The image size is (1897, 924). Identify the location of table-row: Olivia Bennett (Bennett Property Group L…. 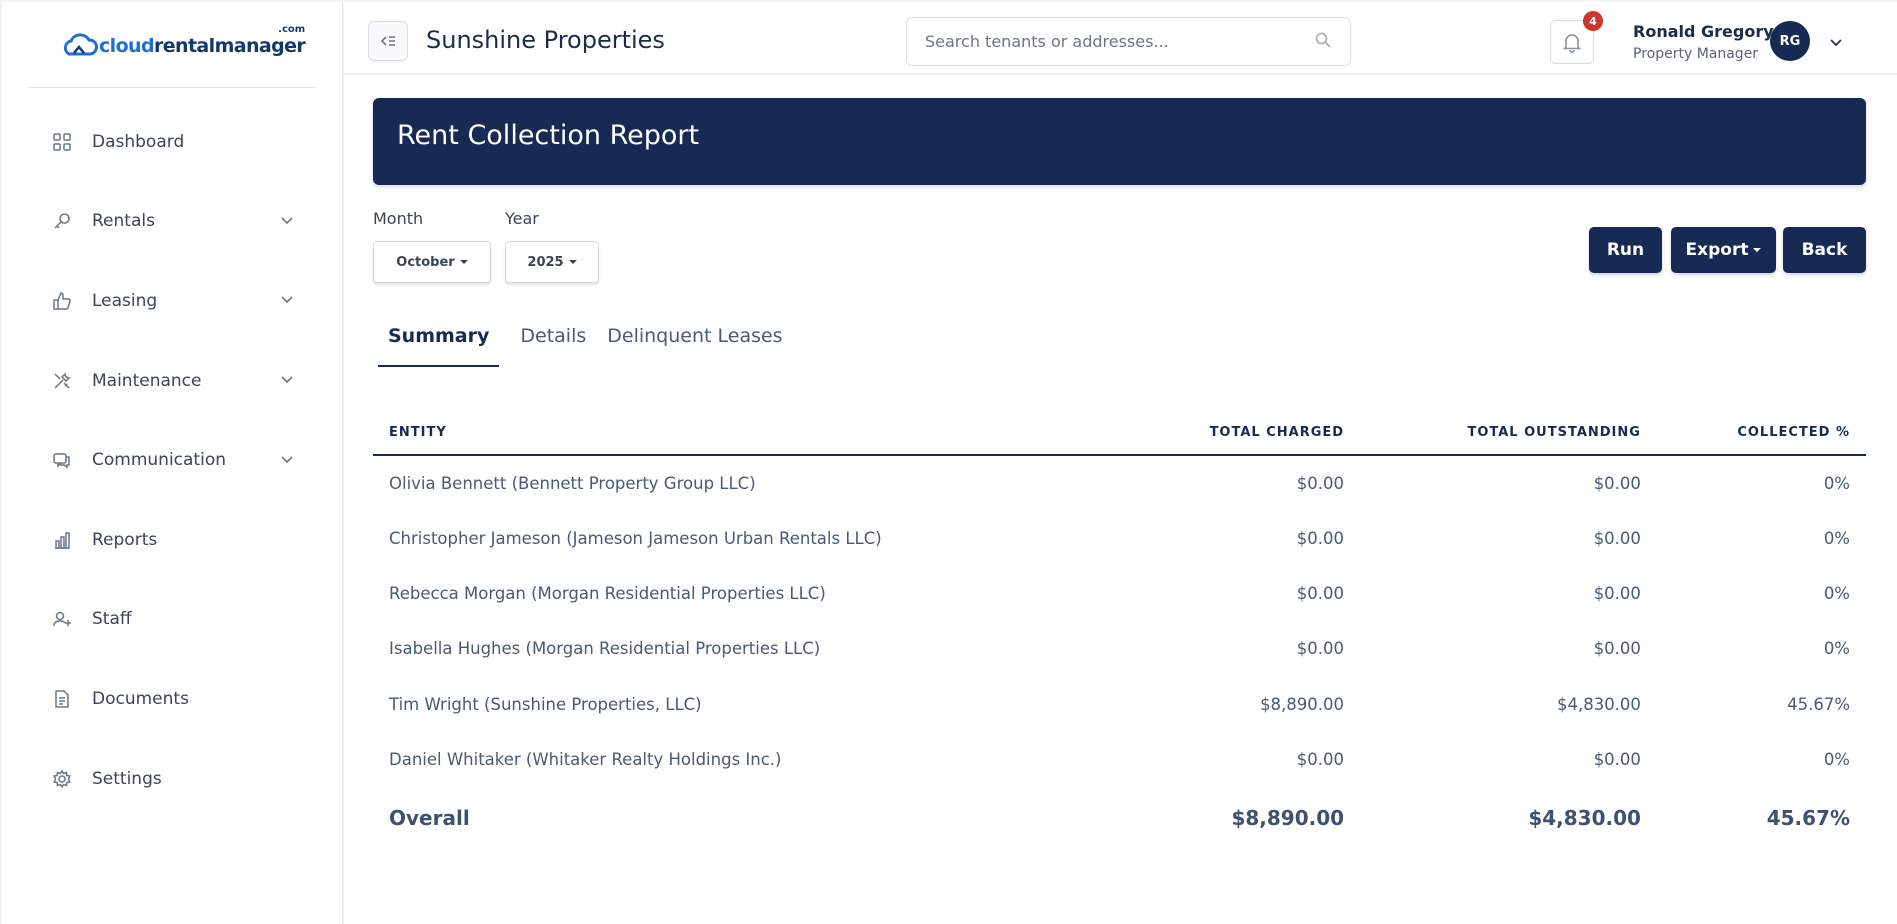
(1119, 482).